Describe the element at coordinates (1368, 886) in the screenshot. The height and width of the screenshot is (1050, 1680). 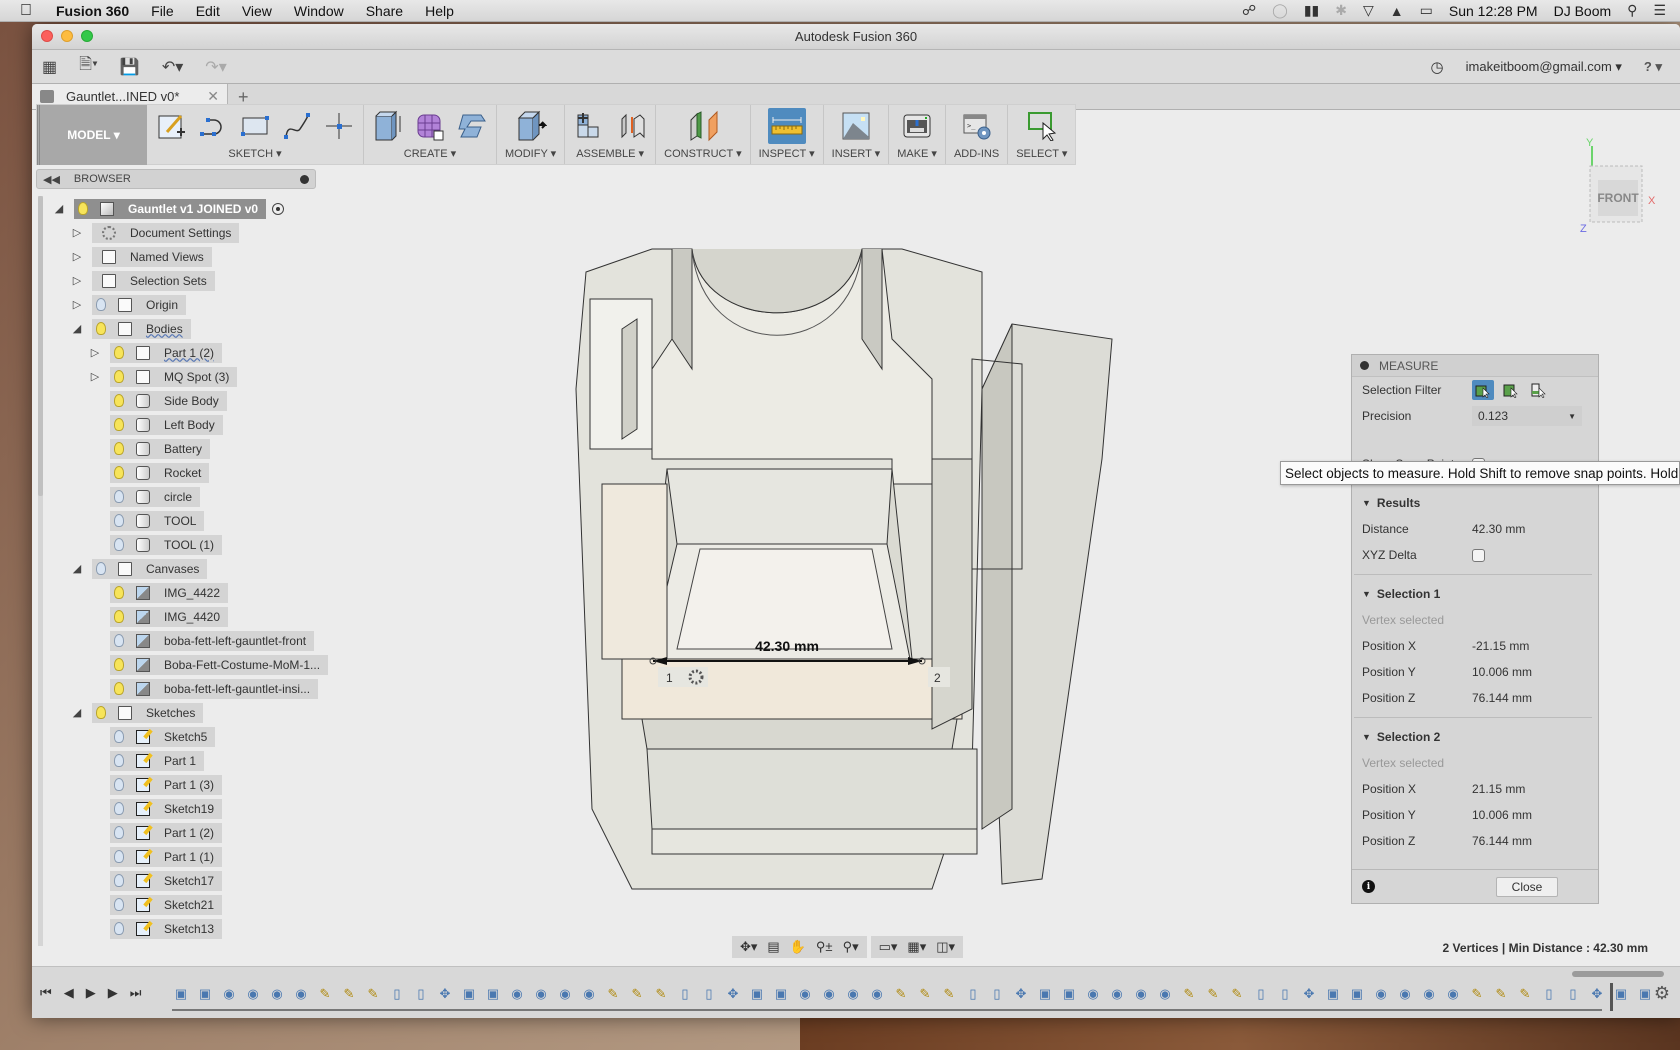
I see `info-icon: i` at that location.